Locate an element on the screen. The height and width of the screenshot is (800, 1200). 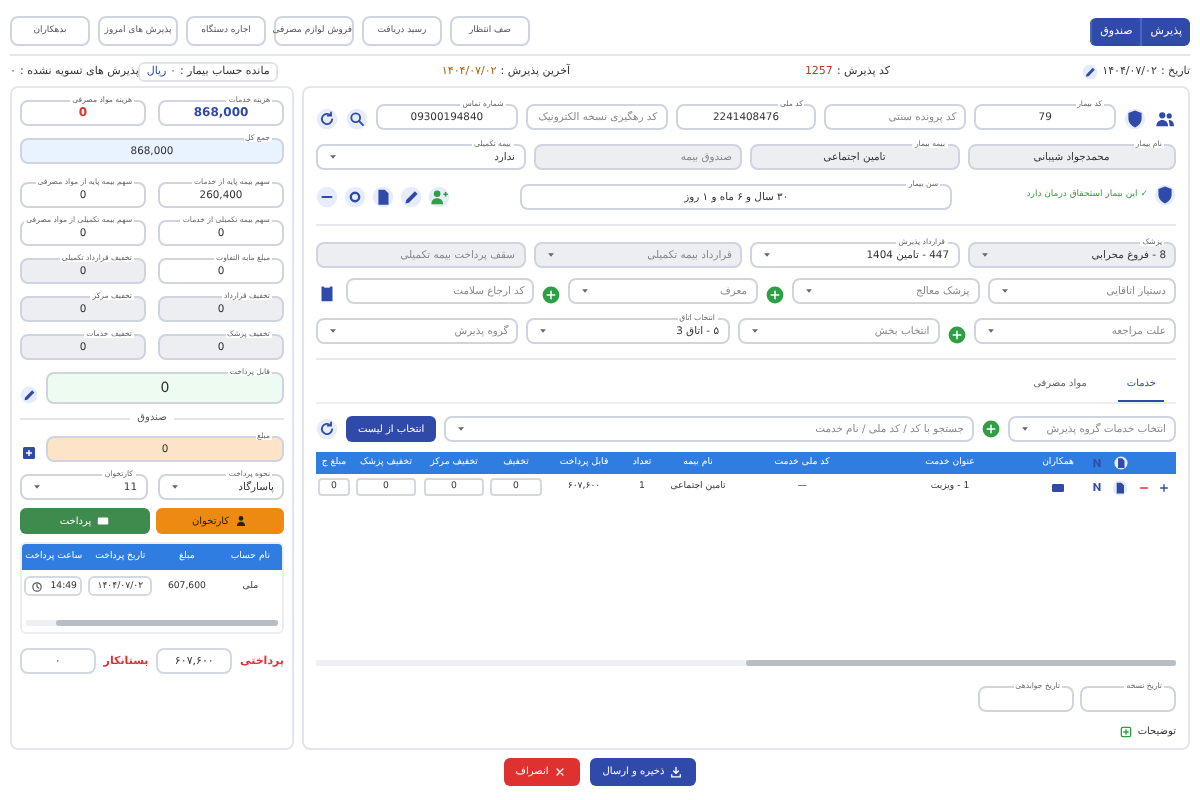
clock-icon is located at coordinates (37, 586).